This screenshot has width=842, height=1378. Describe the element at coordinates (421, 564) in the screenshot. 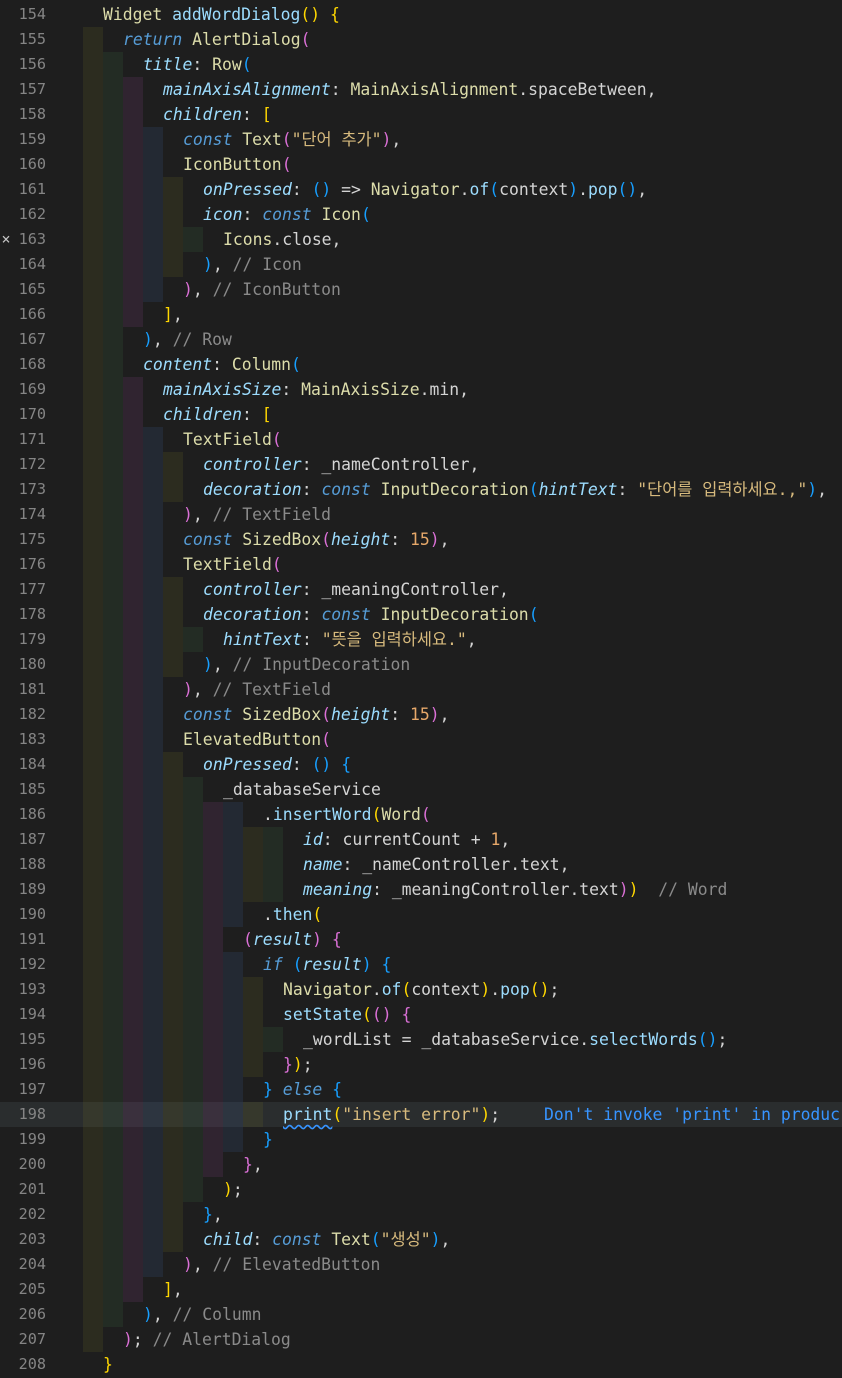

I see `code-line: 176 TextField(` at that location.